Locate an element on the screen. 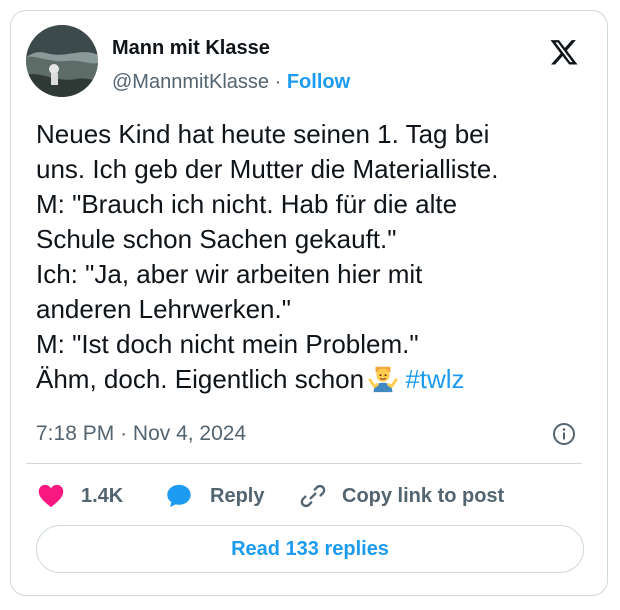  tweet-line: anderen Lehrwerken." is located at coordinates (163, 309).